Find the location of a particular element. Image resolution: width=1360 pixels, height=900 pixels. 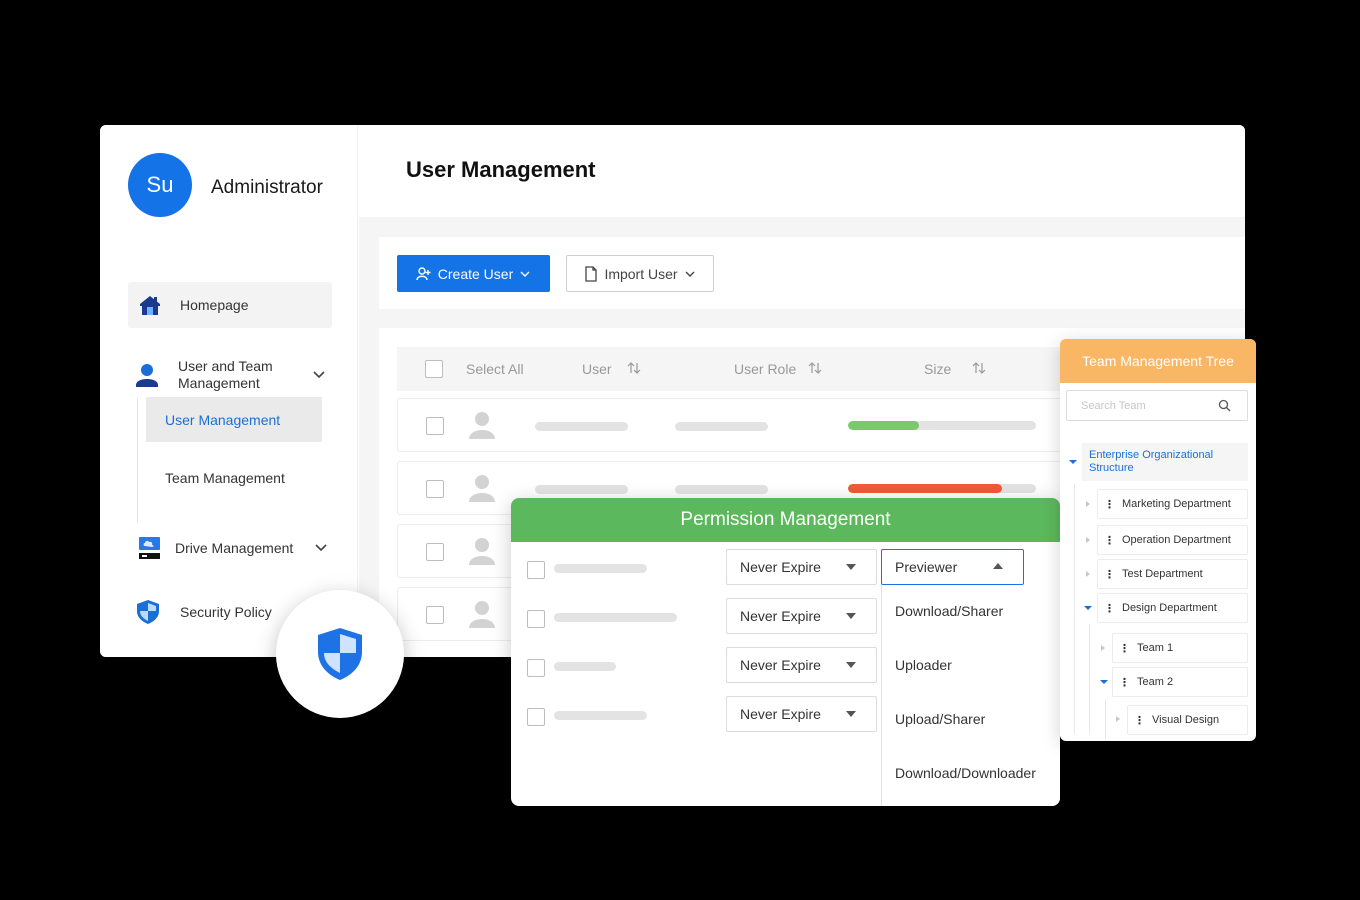

tree-node-team-2: ⋮ Team 2 is located at coordinates (1180, 682).